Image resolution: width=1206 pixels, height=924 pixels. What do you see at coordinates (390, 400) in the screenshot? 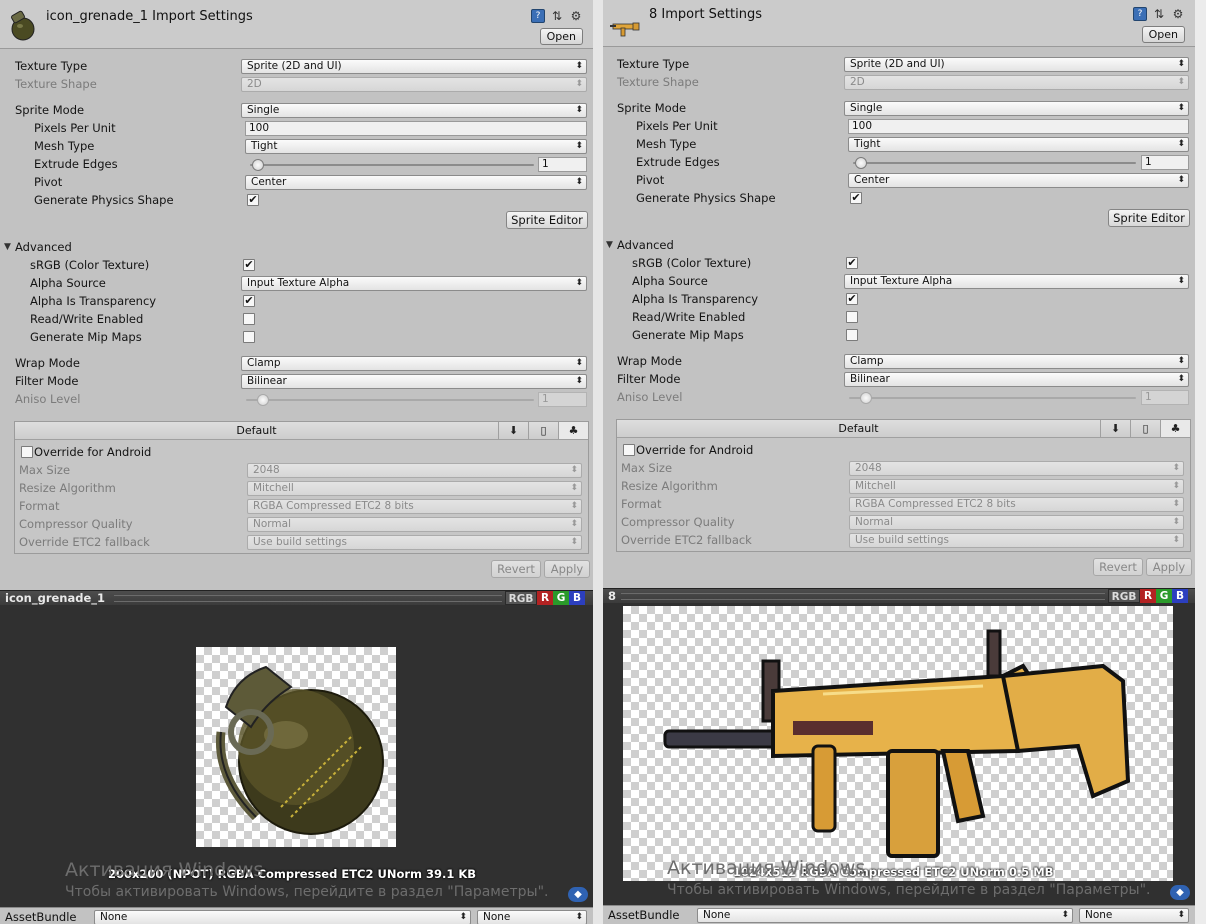
I see `aniso-level-slider-track` at bounding box center [390, 400].